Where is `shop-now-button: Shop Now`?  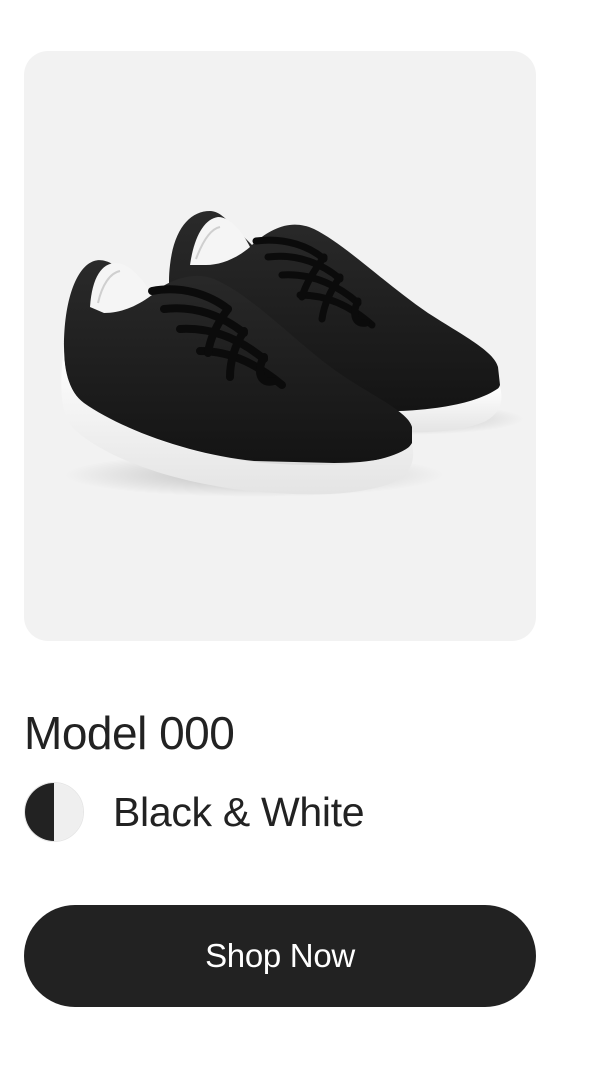 shop-now-button: Shop Now is located at coordinates (280, 956).